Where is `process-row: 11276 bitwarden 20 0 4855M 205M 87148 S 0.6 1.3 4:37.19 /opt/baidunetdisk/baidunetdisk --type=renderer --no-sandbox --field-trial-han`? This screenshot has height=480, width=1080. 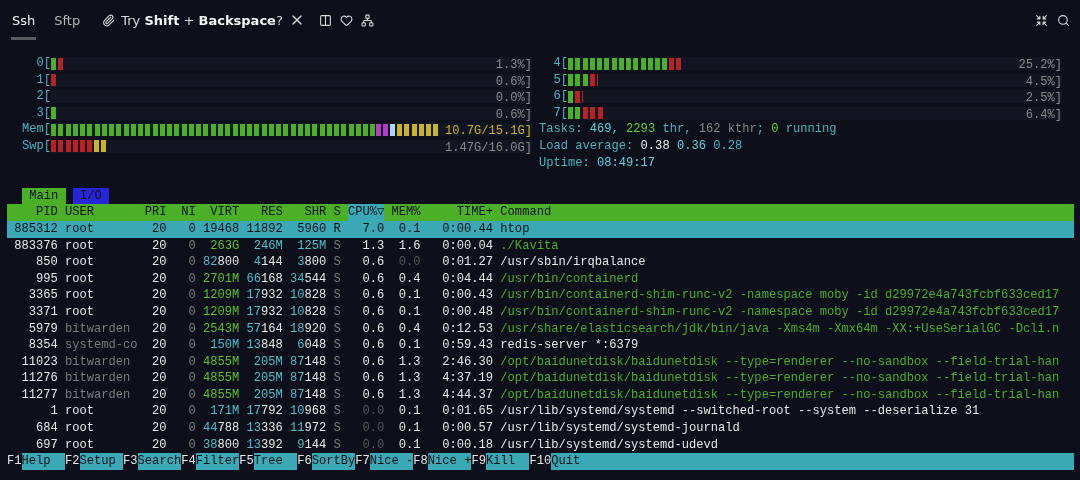
process-row: 11276 bitwarden 20 0 4855M 205M 87148 S 0.6 1.3 4:37.19 /opt/baidunetdisk/baidunetdisk --type=renderer --no-sandbox --field-trial-han is located at coordinates (540, 378).